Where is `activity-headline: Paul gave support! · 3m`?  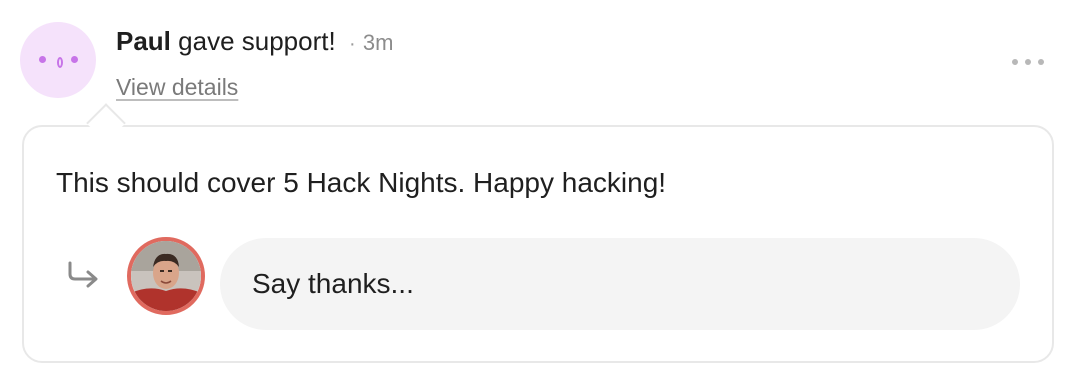 activity-headline: Paul gave support! · 3m is located at coordinates (254, 42).